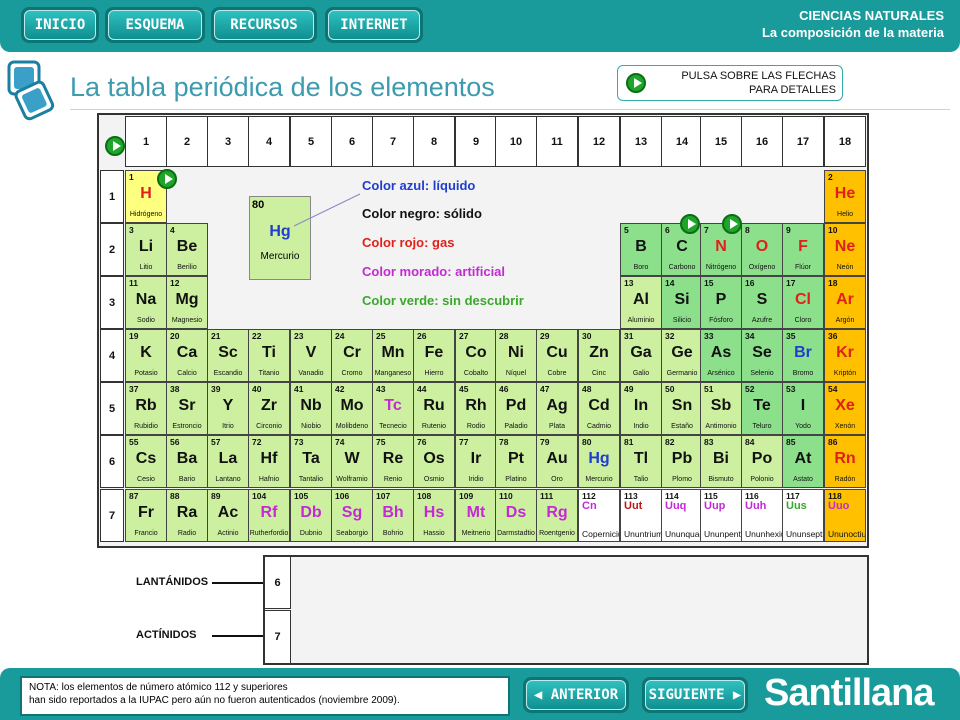 The width and height of the screenshot is (960, 720). Describe the element at coordinates (187, 249) in the screenshot. I see `element-cell: 4 Be Berilio` at that location.